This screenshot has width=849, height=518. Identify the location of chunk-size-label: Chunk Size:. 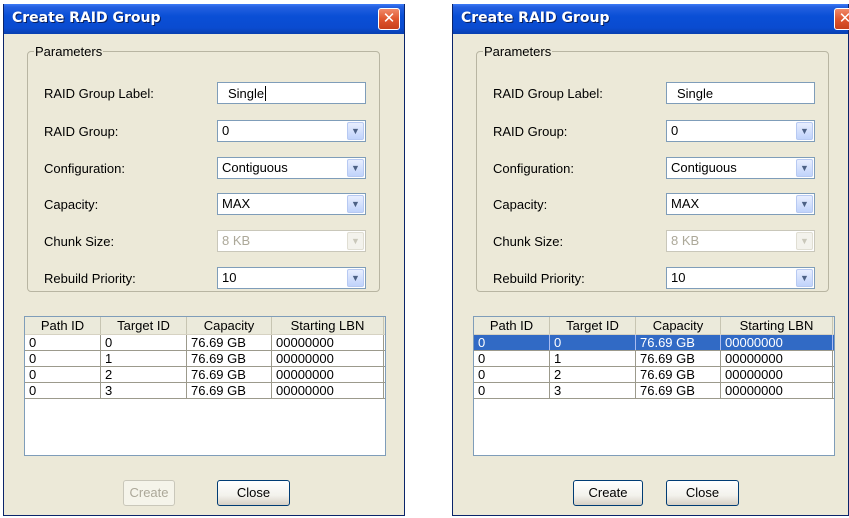
(528, 241).